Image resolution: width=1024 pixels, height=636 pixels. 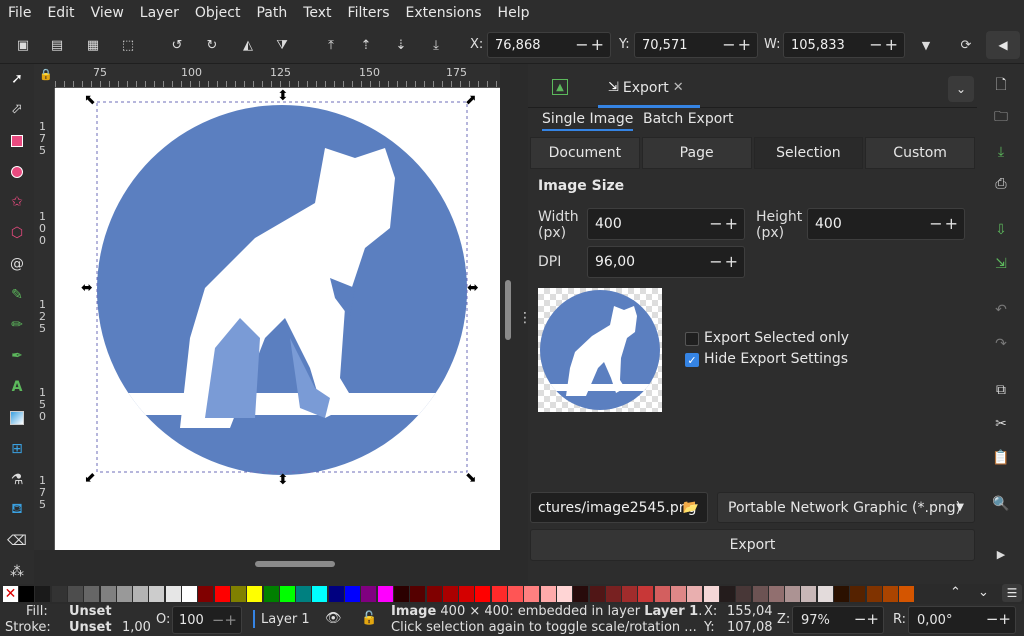 What do you see at coordinates (473, 288) in the screenshot?
I see `resize-handle-icon: ⬌` at bounding box center [473, 288].